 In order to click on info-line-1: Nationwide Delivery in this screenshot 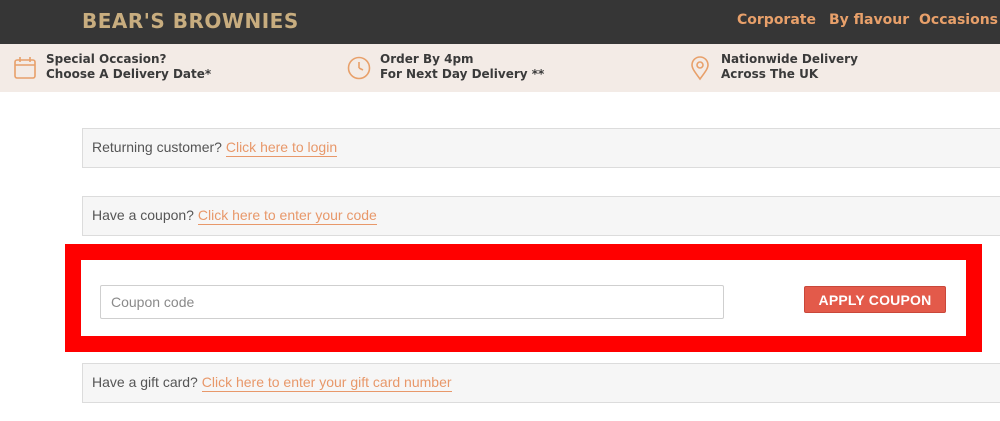, I will do `click(789, 59)`.